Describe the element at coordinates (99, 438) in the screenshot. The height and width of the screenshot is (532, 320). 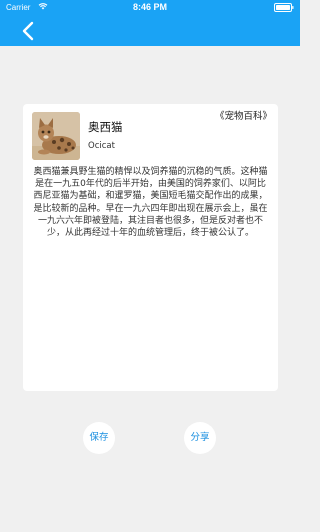
I see `save-button: 保存` at that location.